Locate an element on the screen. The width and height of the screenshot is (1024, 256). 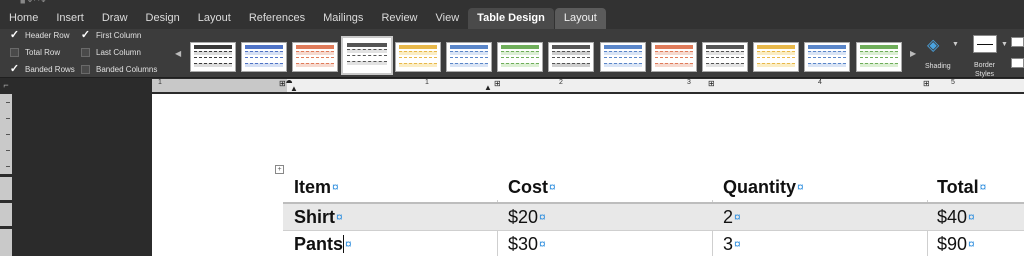
gallery-right-arrow-icon: ▶ is located at coordinates (913, 53).